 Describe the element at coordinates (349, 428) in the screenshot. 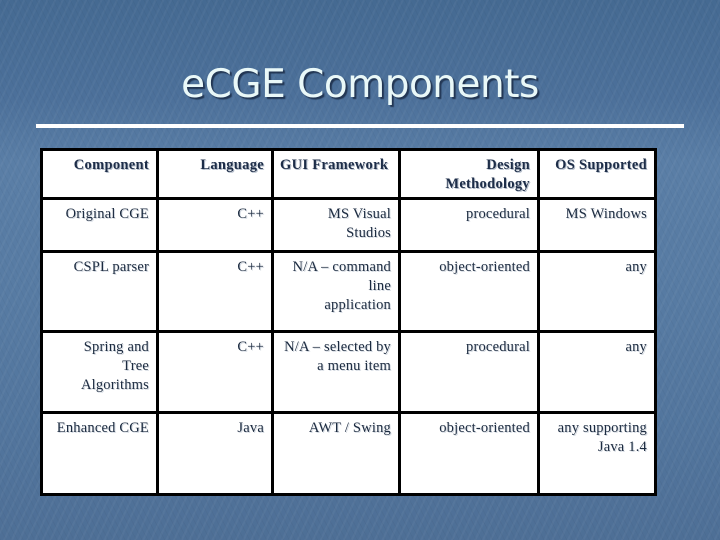

I see `cell-gui-framework-text: AWT / Swing` at that location.